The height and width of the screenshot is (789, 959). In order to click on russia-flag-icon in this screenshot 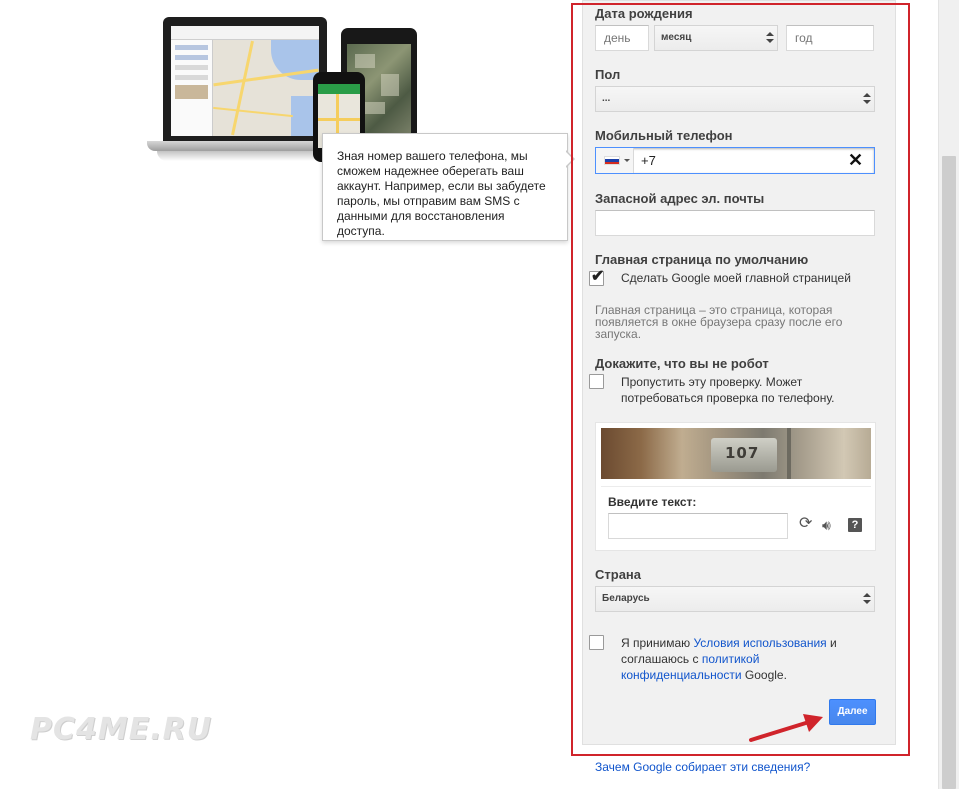, I will do `click(612, 160)`.